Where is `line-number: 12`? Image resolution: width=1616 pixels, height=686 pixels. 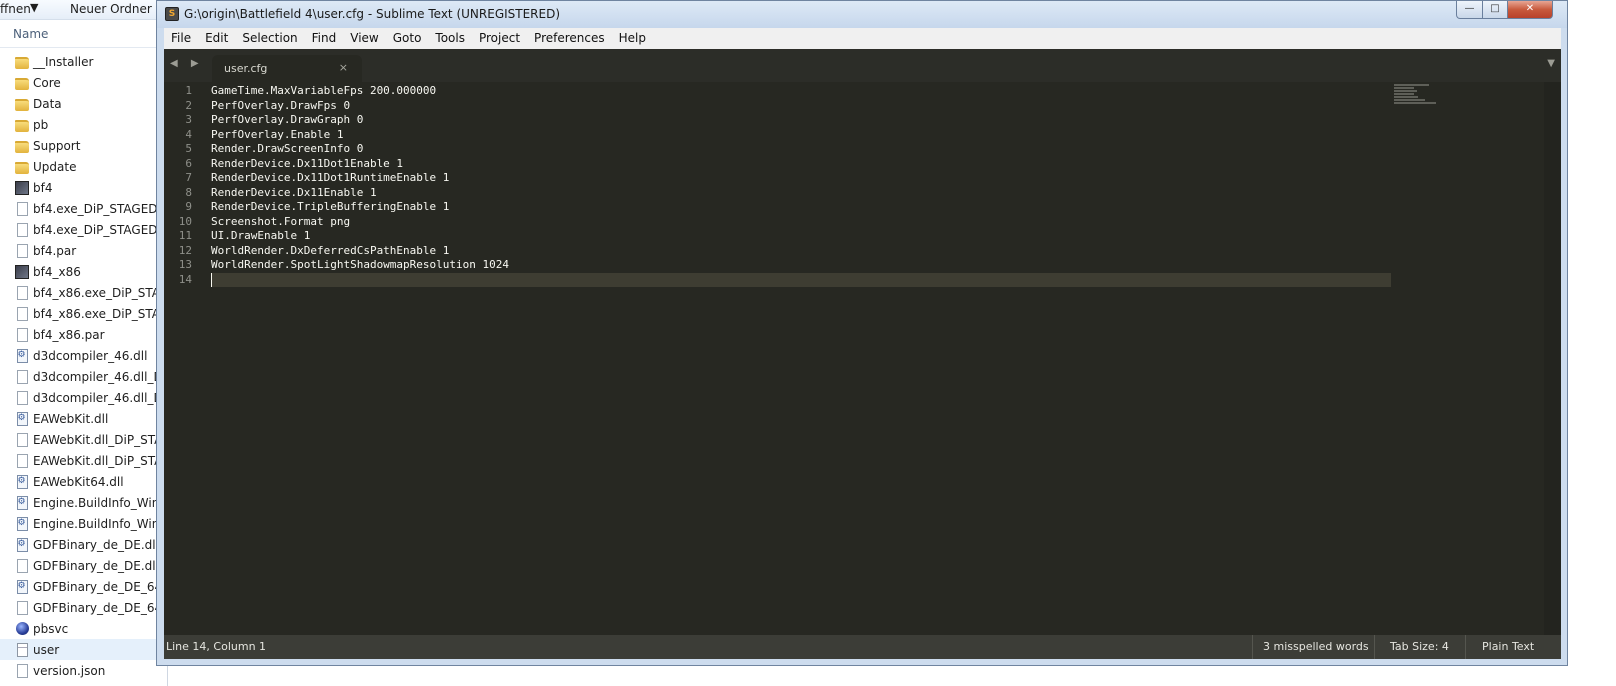
line-number: 12 is located at coordinates (185, 250).